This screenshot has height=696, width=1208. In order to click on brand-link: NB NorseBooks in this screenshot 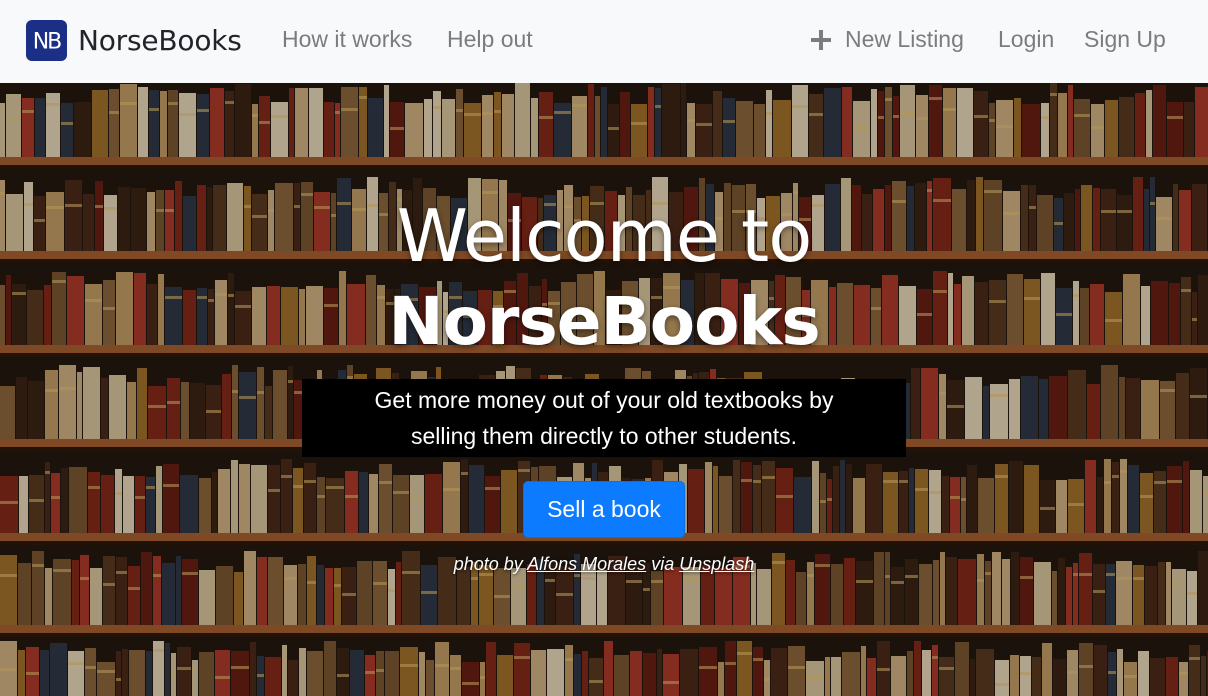, I will do `click(134, 40)`.